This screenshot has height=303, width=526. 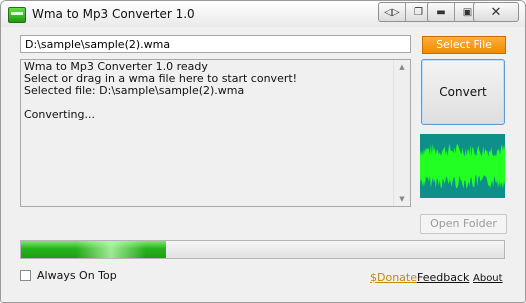 I want to click on about-link: About, so click(x=488, y=278).